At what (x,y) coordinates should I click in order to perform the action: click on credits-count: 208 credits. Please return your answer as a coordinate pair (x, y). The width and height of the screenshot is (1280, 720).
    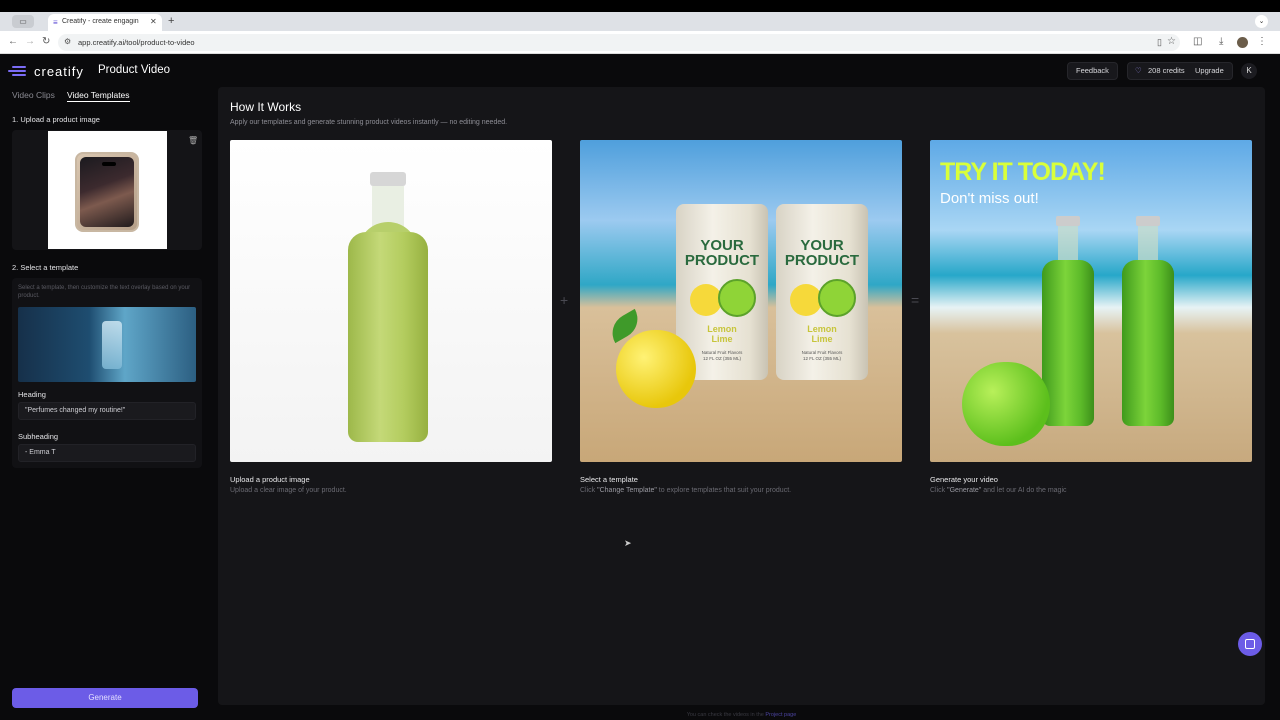
    Looking at the image, I should click on (1166, 70).